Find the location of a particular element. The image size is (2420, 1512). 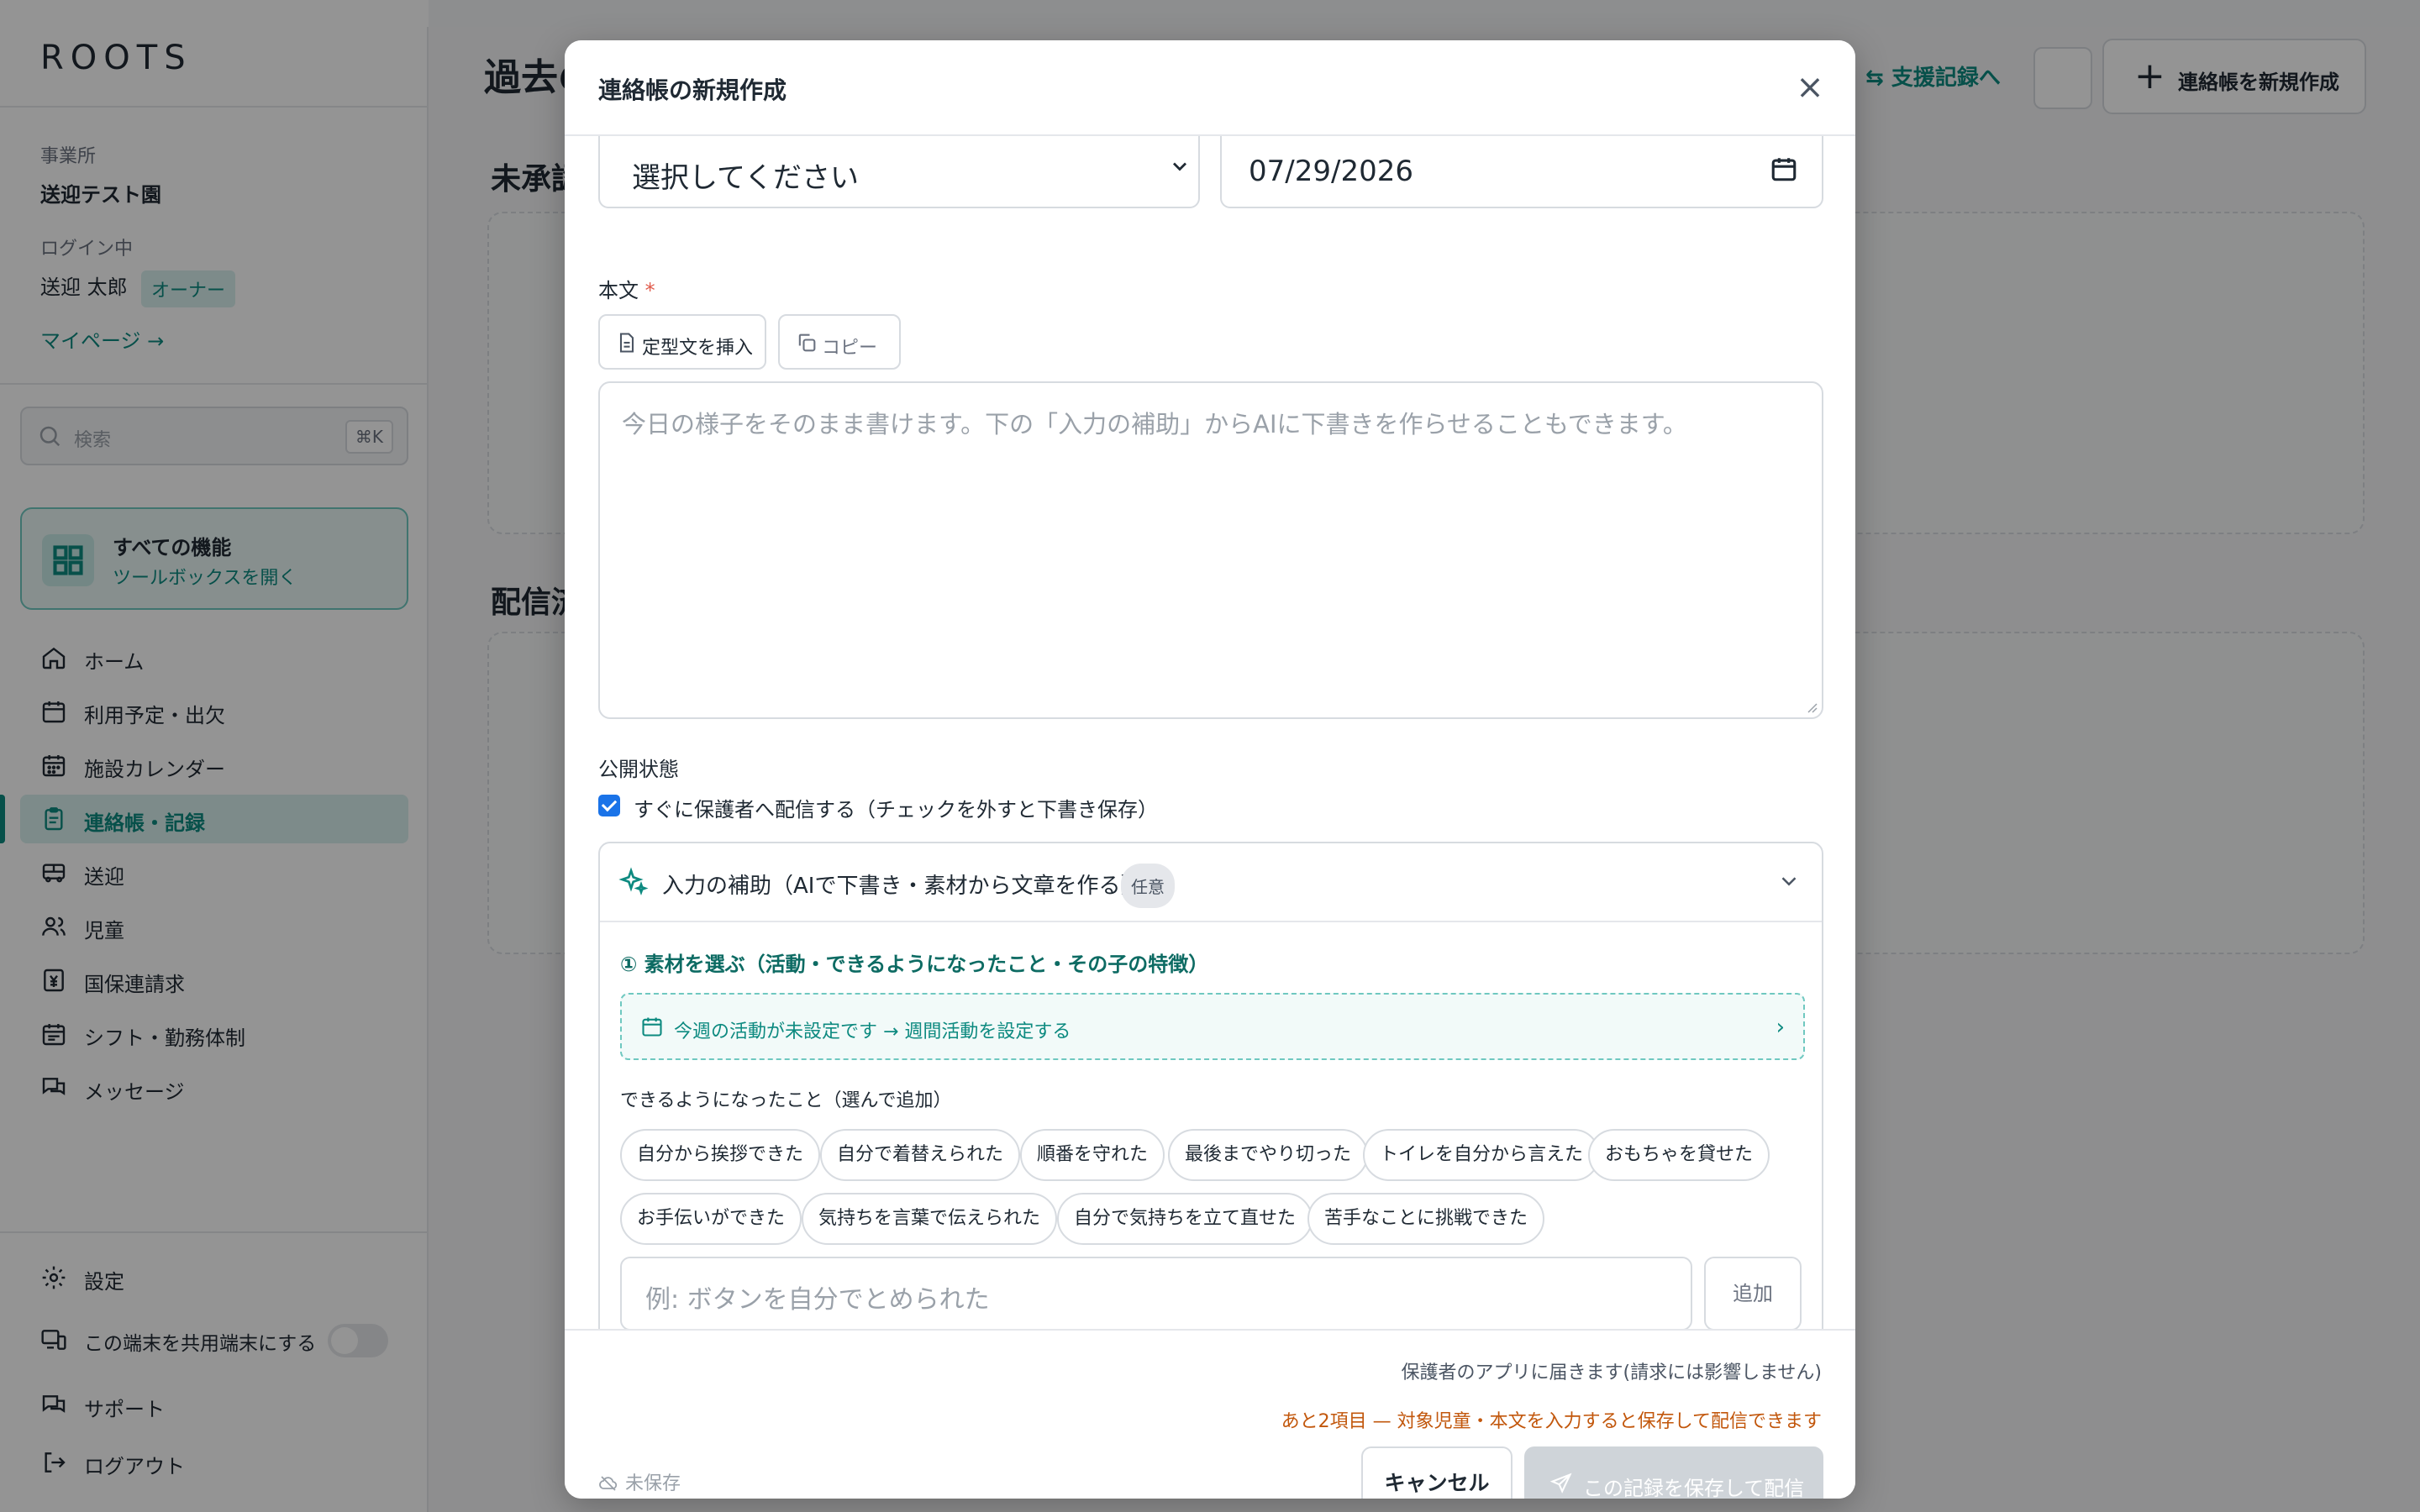

achievement-input: 例: ボタンを自分でとめられた is located at coordinates (1156, 1293).